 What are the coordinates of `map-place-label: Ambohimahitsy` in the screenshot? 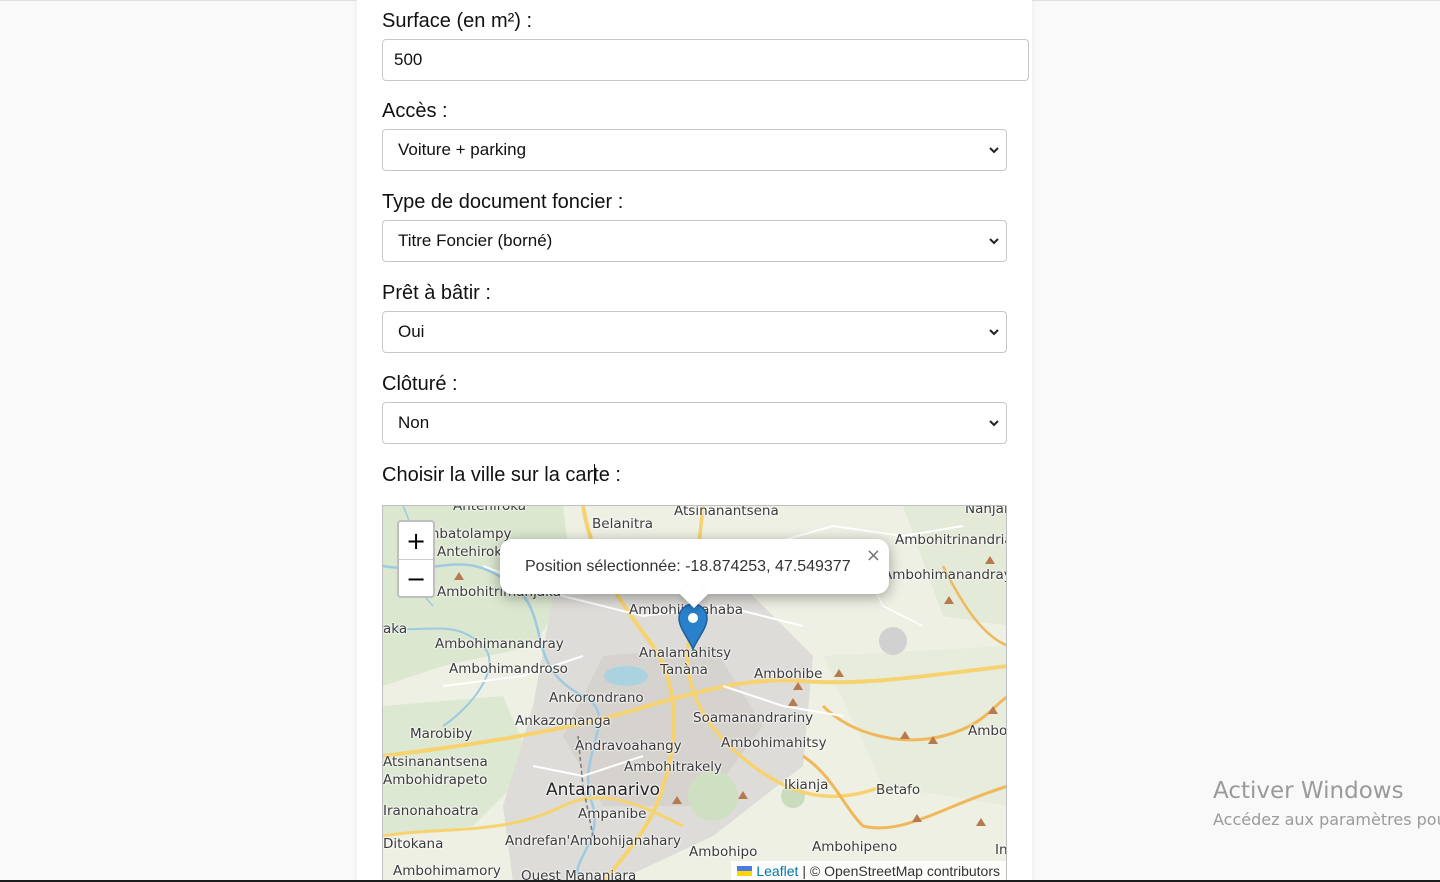 It's located at (774, 743).